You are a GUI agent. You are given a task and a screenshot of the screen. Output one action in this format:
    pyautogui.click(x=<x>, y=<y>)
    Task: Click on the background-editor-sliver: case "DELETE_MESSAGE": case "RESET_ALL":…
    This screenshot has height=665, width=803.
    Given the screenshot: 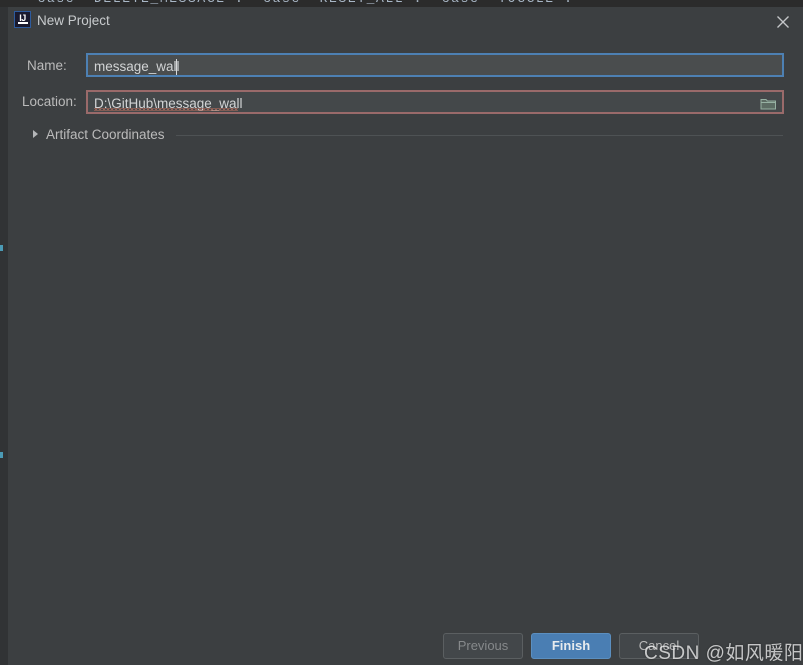 What is the action you would take?
    pyautogui.click(x=401, y=3)
    